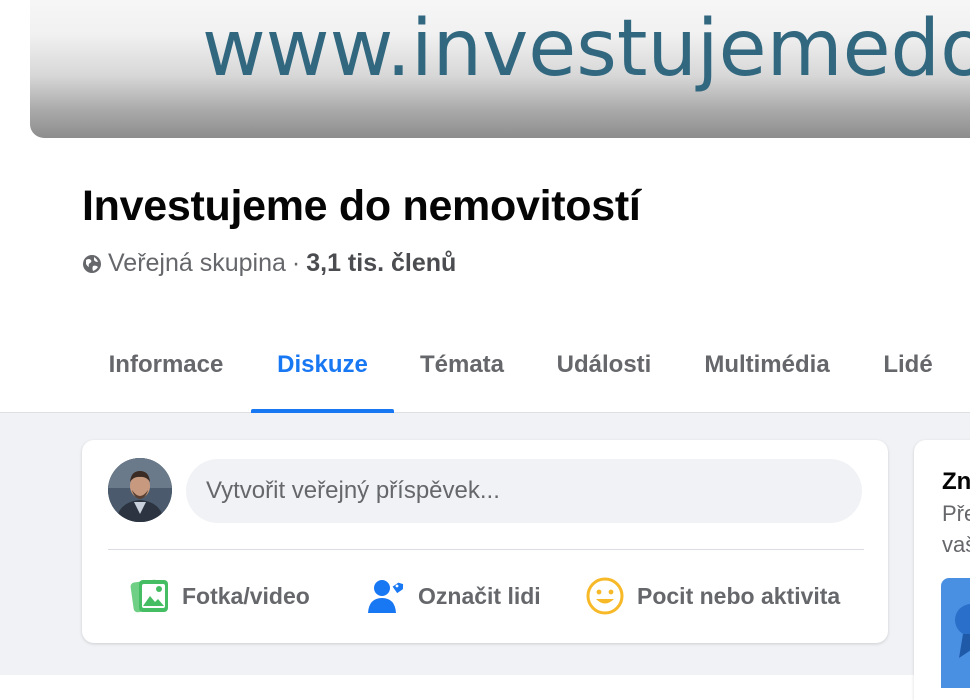  Describe the element at coordinates (197, 263) in the screenshot. I see `privacy-label: Veřejná skupina` at that location.